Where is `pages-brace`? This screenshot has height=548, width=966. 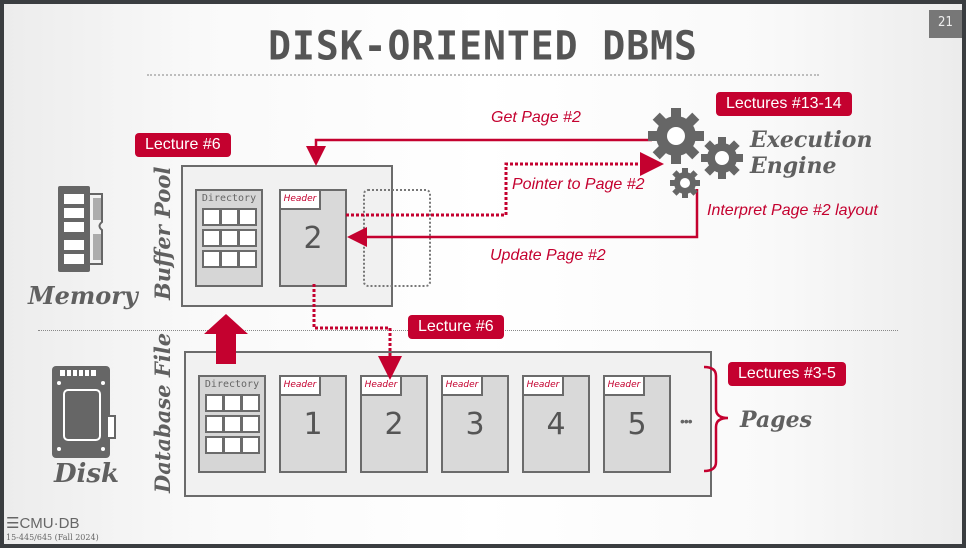 pages-brace is located at coordinates (716, 419).